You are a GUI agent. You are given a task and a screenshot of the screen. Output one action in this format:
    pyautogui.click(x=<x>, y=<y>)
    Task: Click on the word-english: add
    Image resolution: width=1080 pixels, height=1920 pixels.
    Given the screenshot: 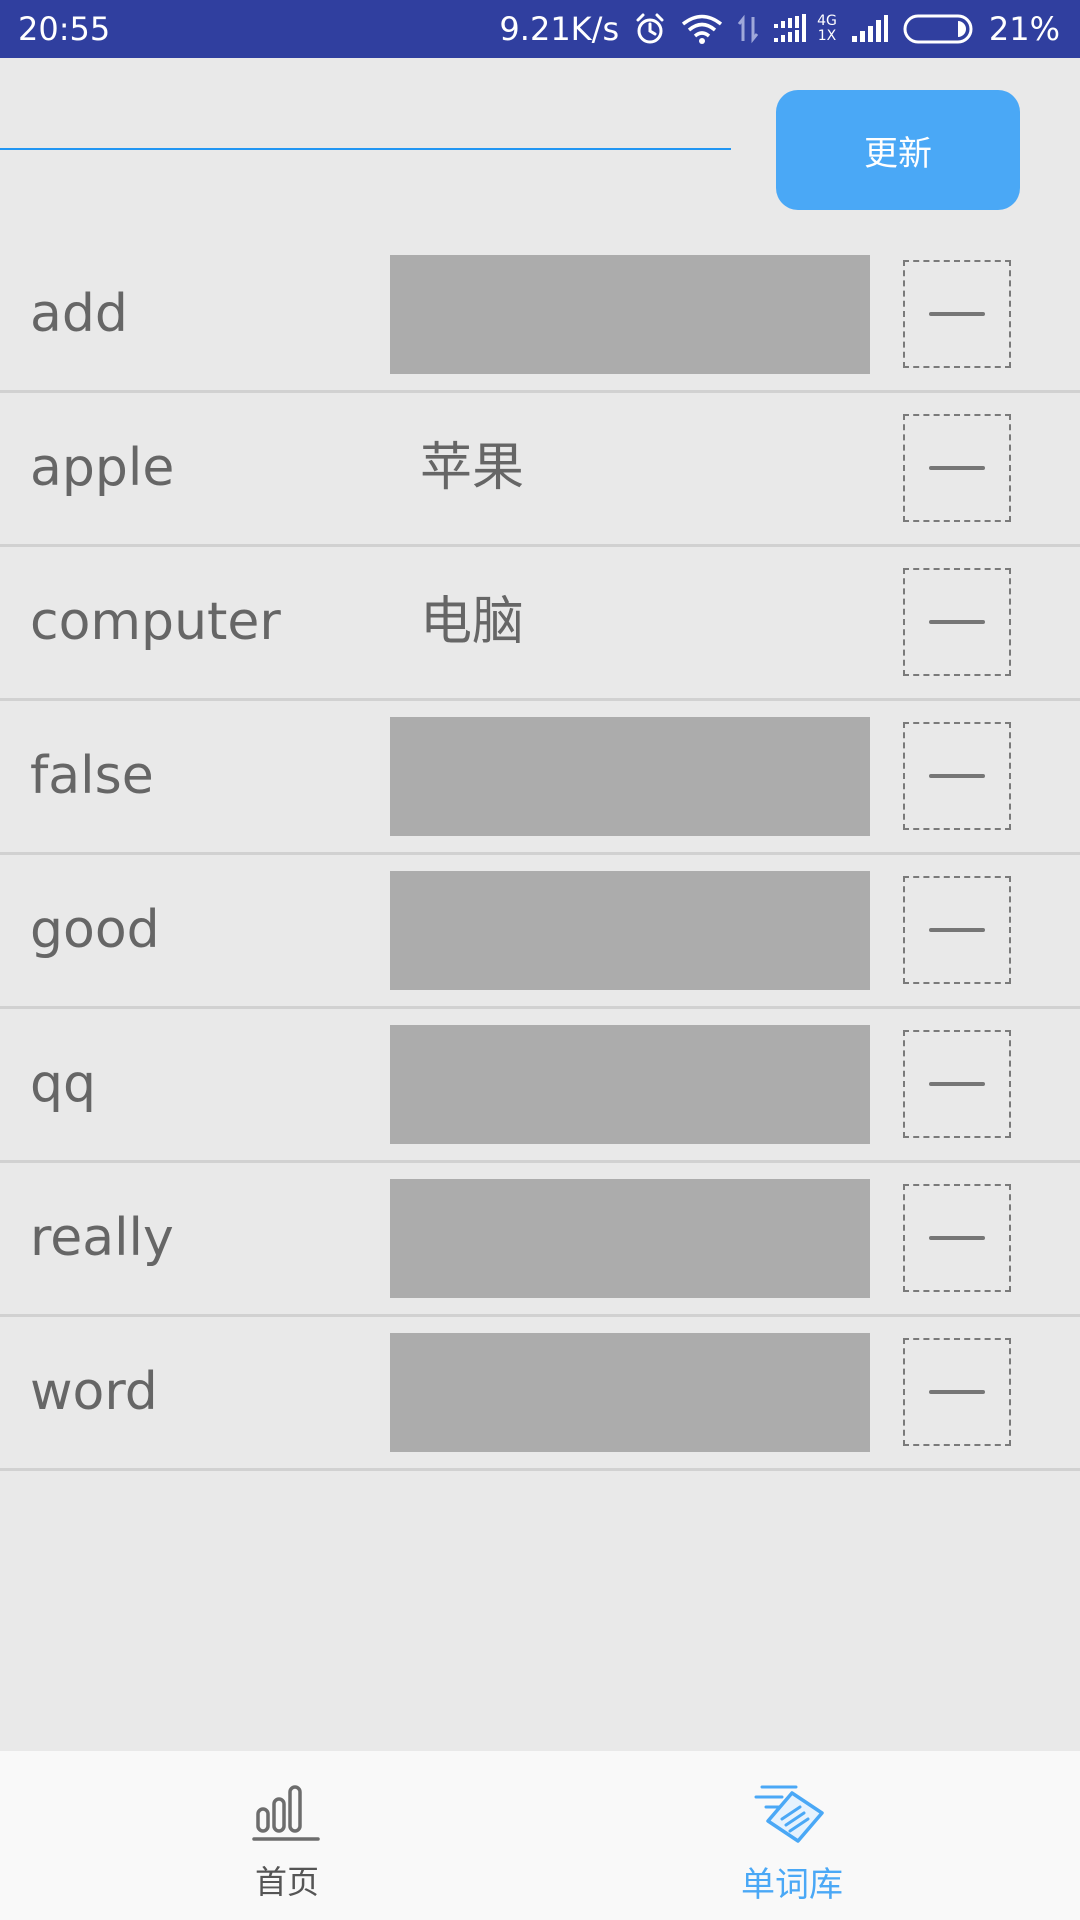 What is the action you would take?
    pyautogui.click(x=79, y=314)
    